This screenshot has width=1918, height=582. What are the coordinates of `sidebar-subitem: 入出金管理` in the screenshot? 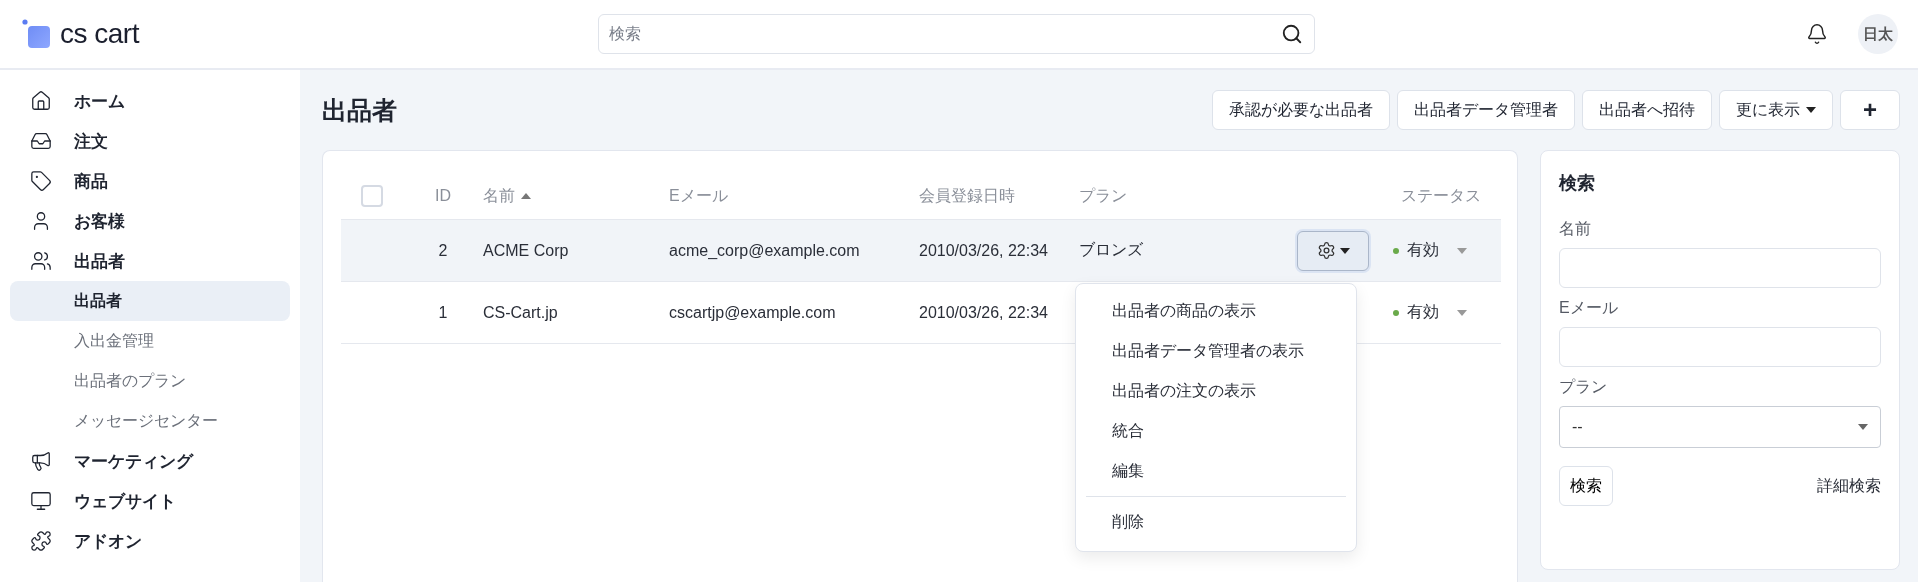 It's located at (150, 341).